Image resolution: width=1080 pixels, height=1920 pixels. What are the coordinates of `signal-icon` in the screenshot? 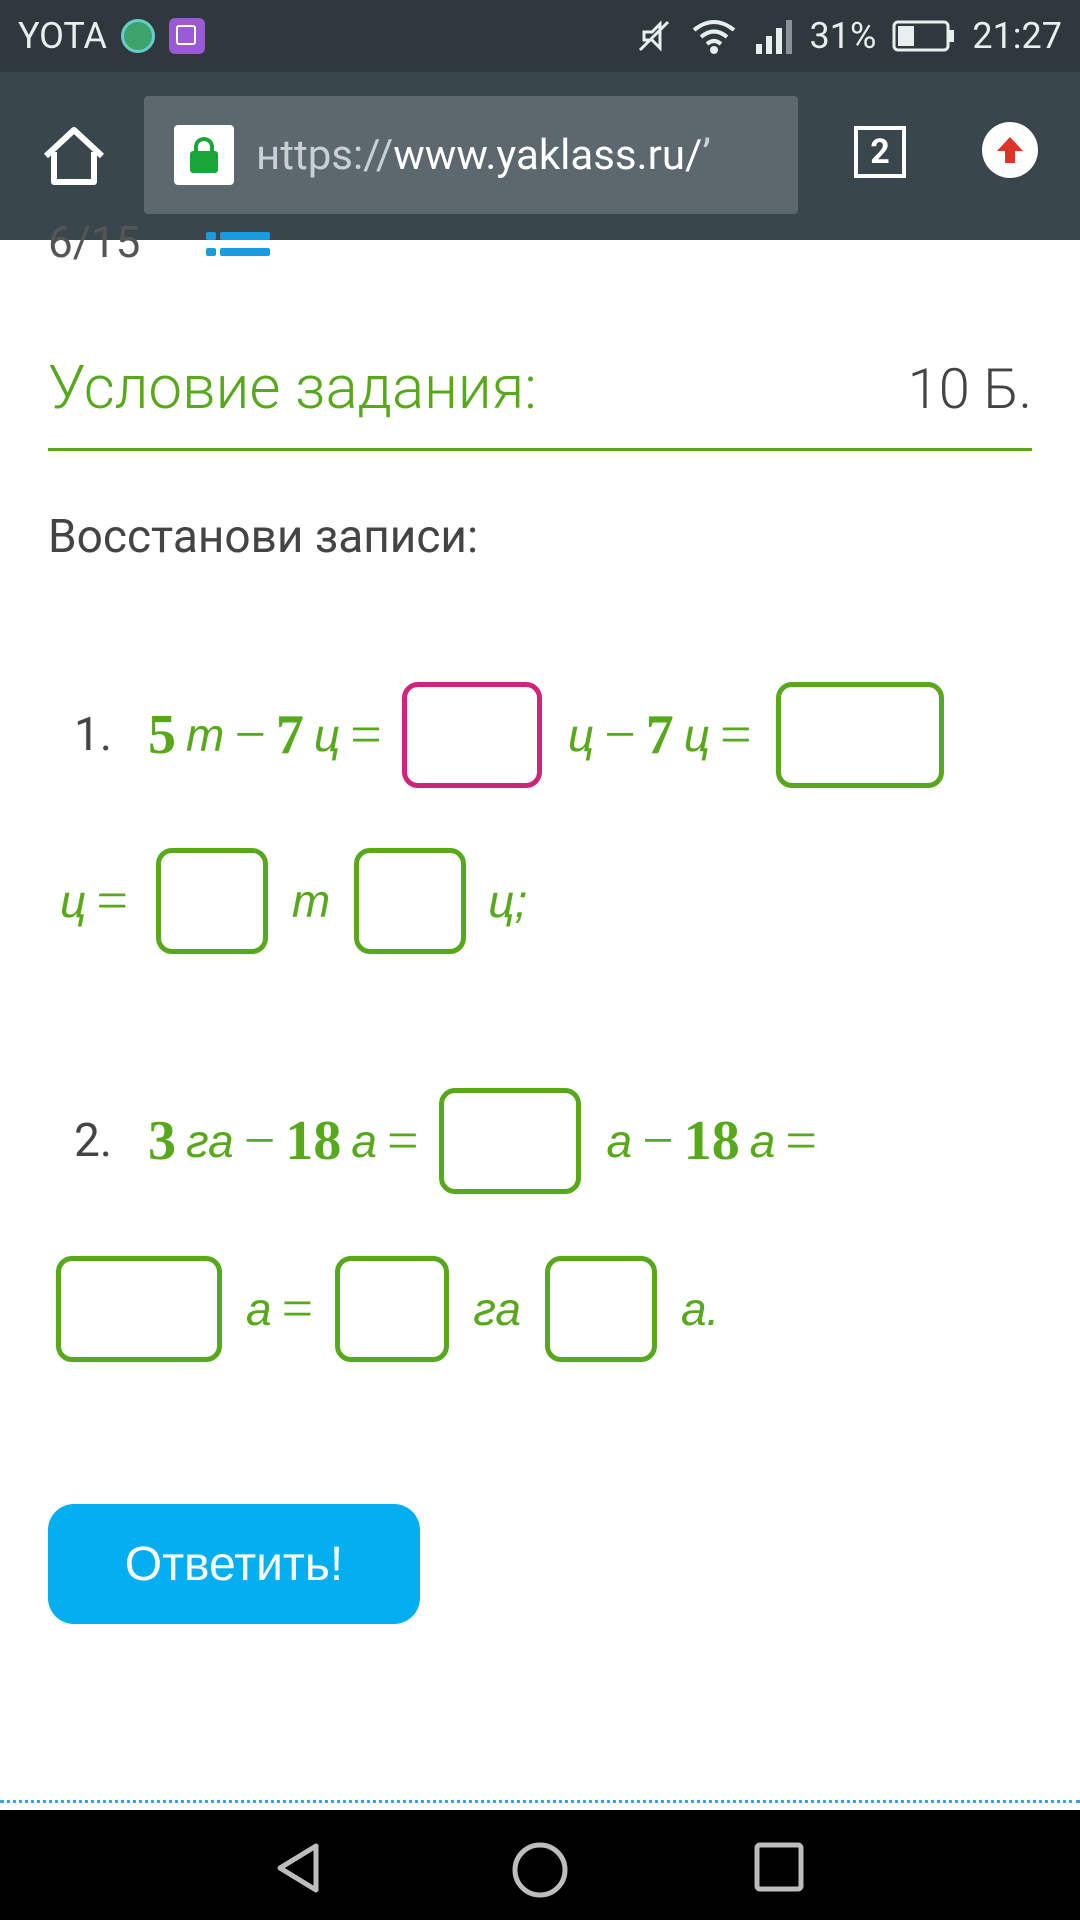 It's located at (773, 37).